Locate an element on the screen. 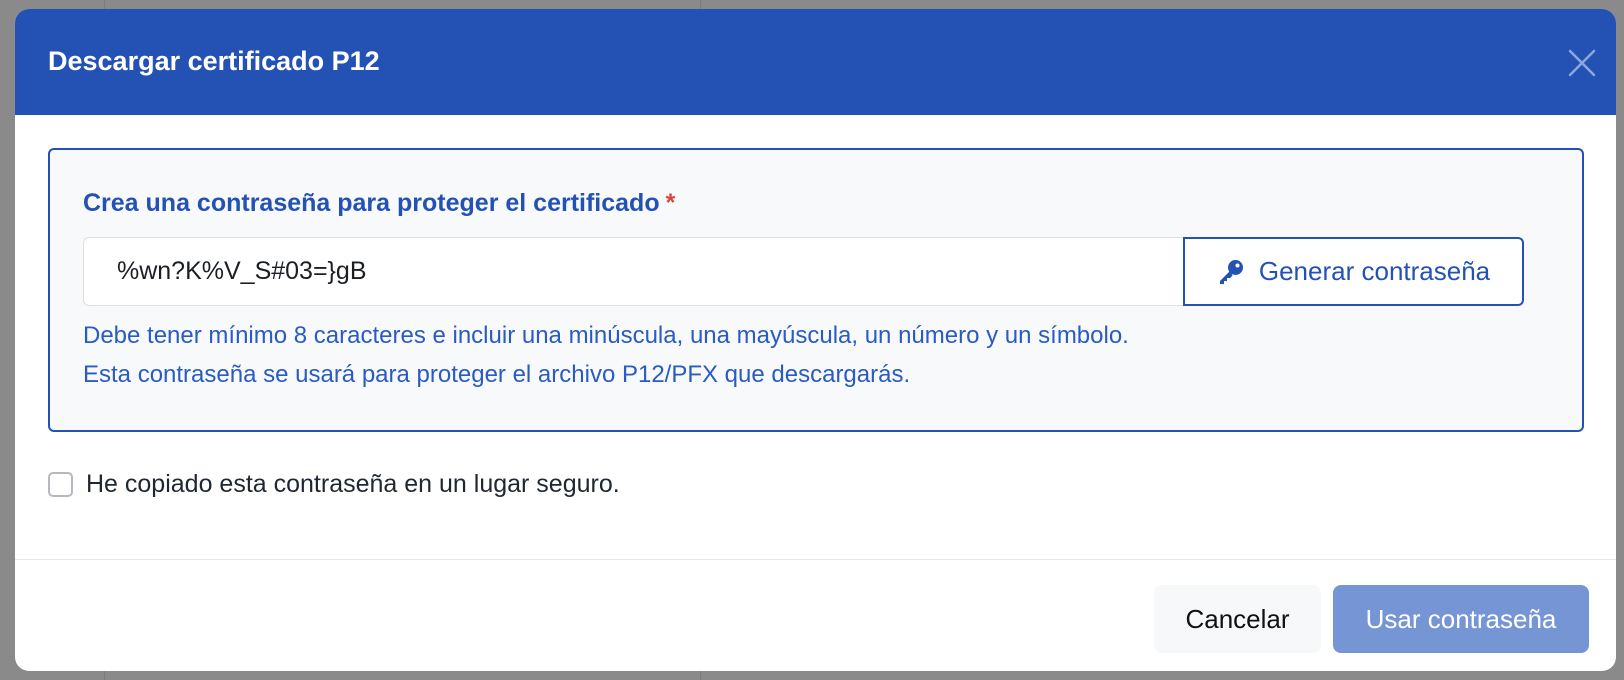  generate-password-label: Generar contraseña is located at coordinates (1374, 271).